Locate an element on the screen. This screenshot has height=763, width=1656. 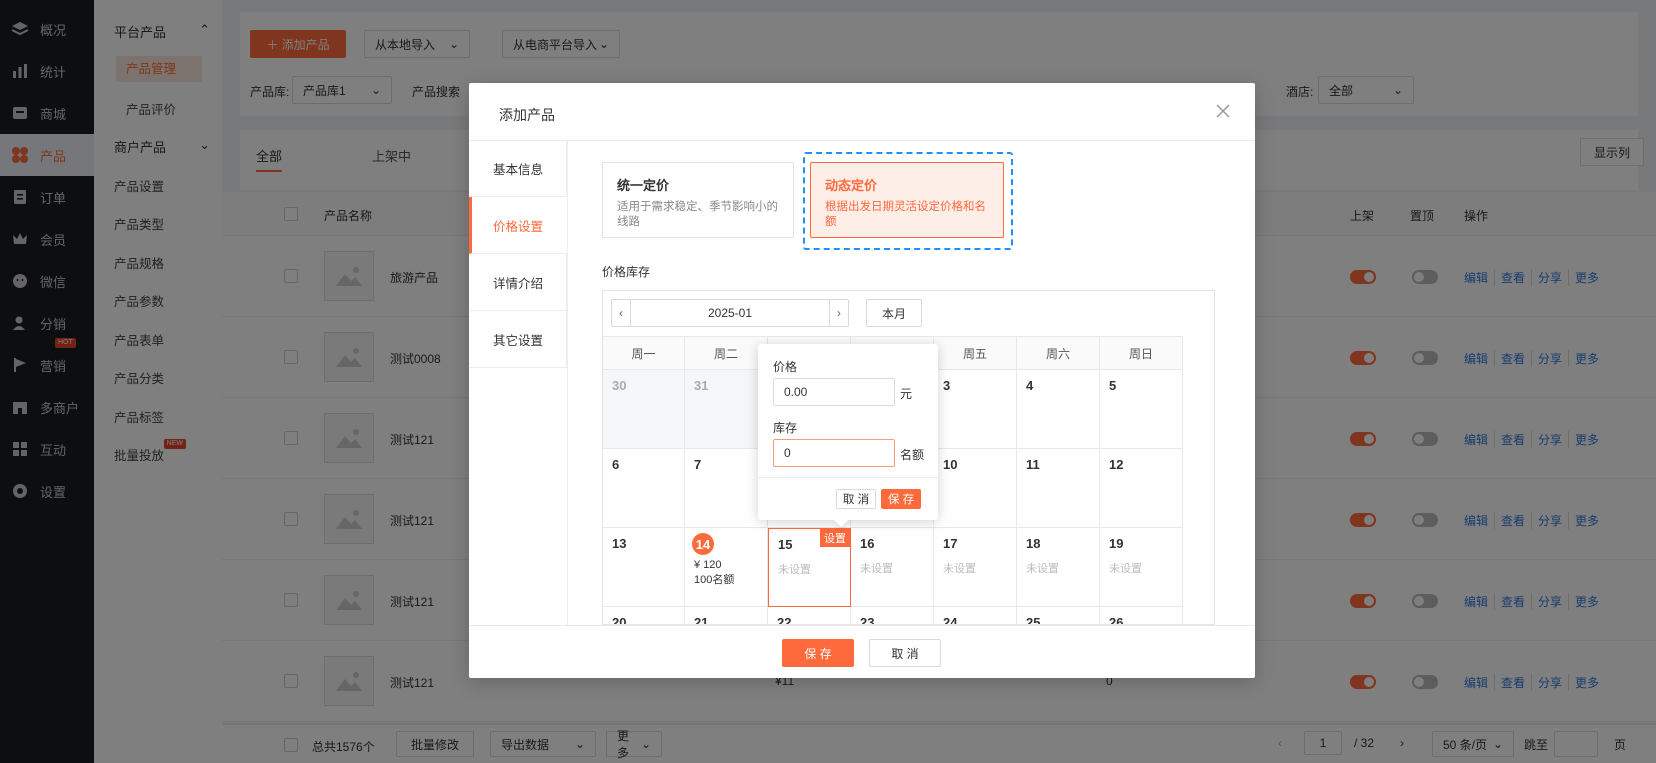
option-title: 统一定价 is located at coordinates (643, 185).